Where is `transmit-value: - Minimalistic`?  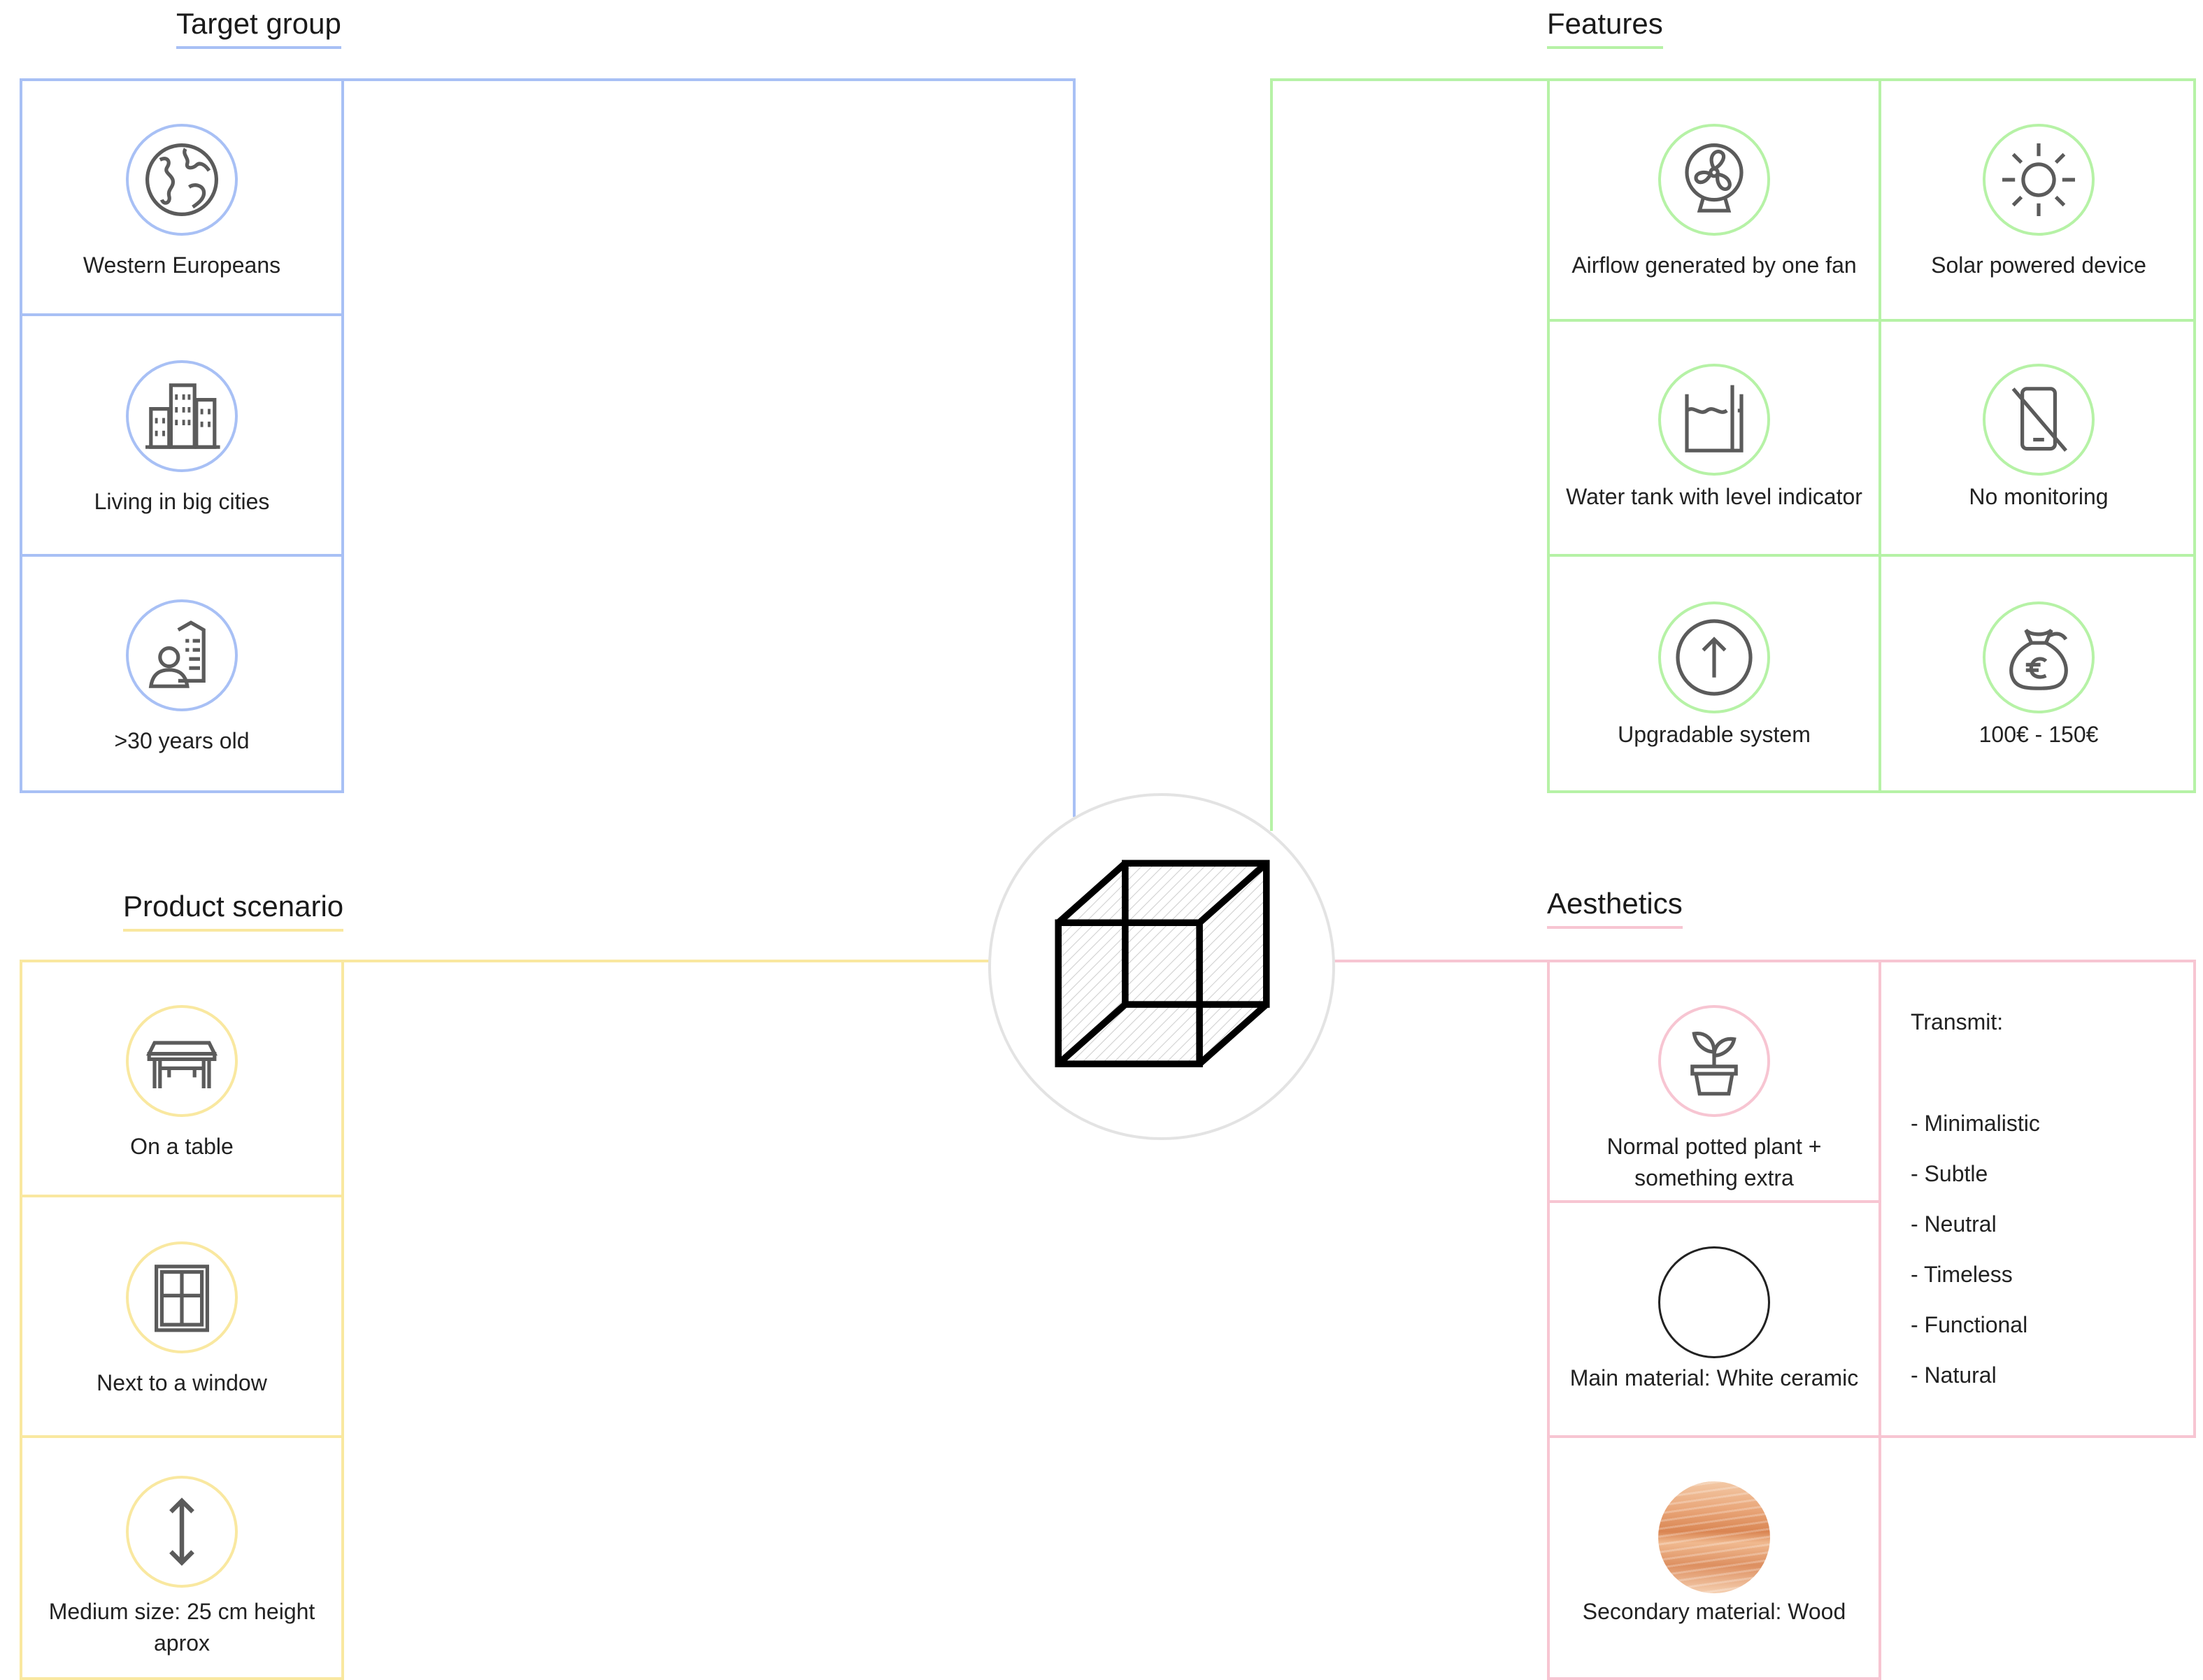
transmit-value: - Minimalistic is located at coordinates (1975, 1123).